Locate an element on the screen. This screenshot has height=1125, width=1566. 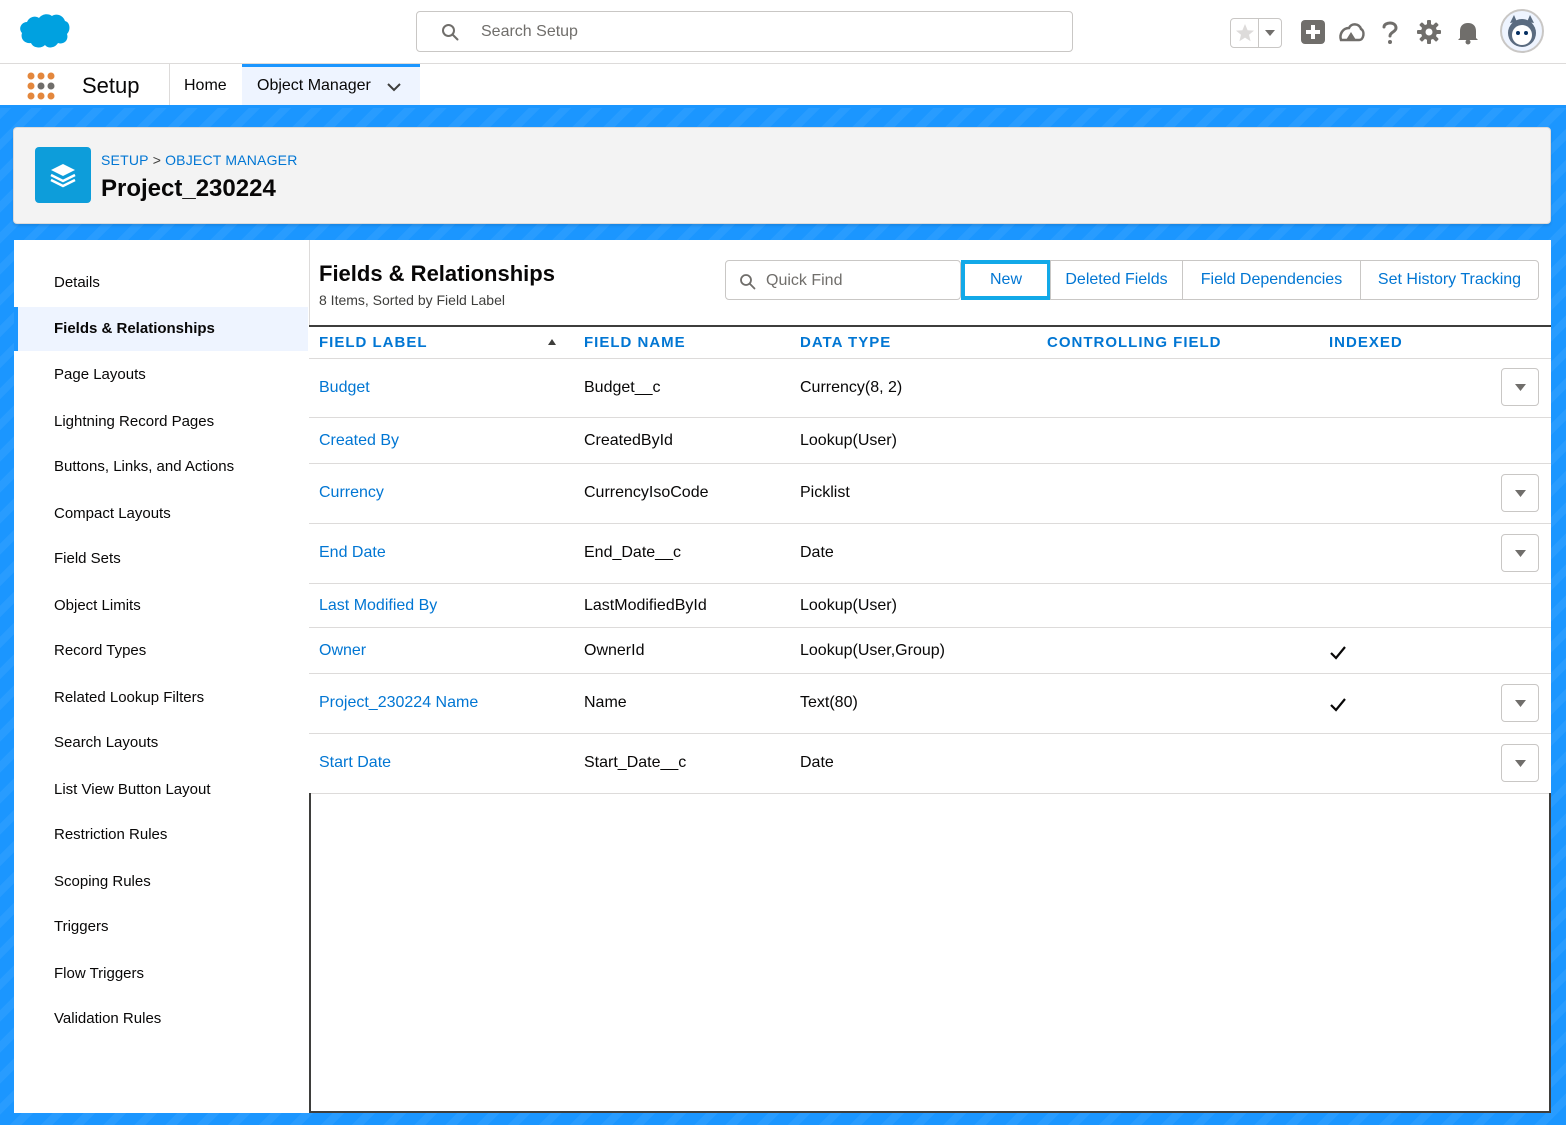
field-label-link: End Date is located at coordinates (352, 553).